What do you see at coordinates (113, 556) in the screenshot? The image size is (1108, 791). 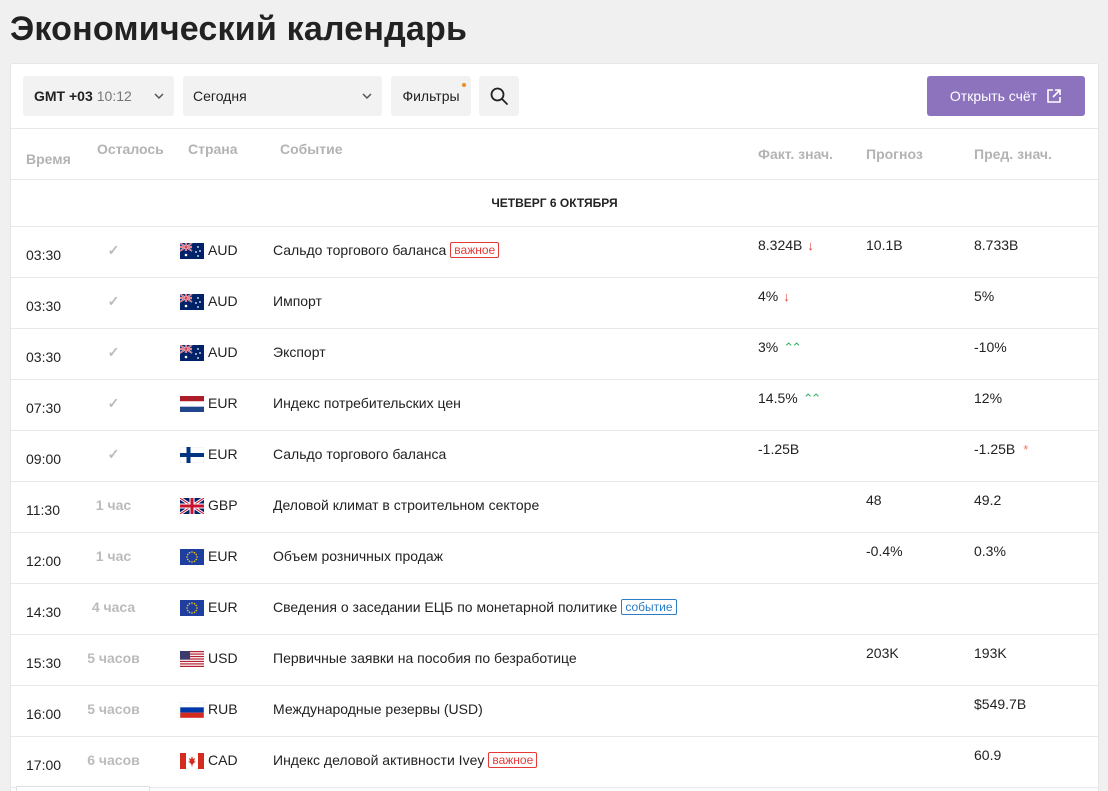 I see `time-left: 1 час` at bounding box center [113, 556].